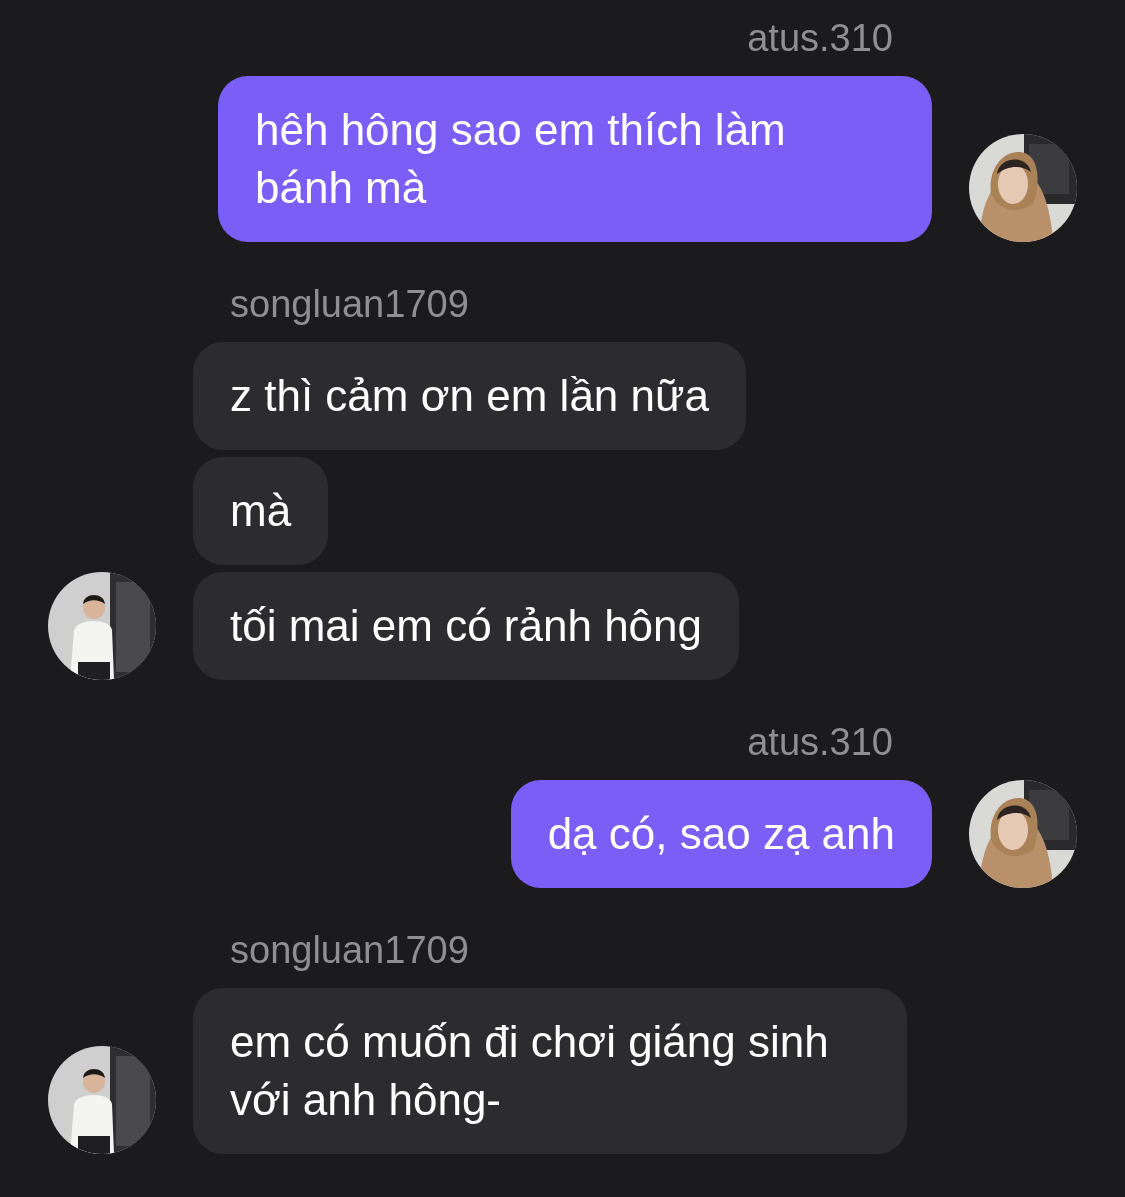 The height and width of the screenshot is (1197, 1125). Describe the element at coordinates (469, 396) in the screenshot. I see `message-bubble: z thì cảm ơn em lần nữa` at that location.